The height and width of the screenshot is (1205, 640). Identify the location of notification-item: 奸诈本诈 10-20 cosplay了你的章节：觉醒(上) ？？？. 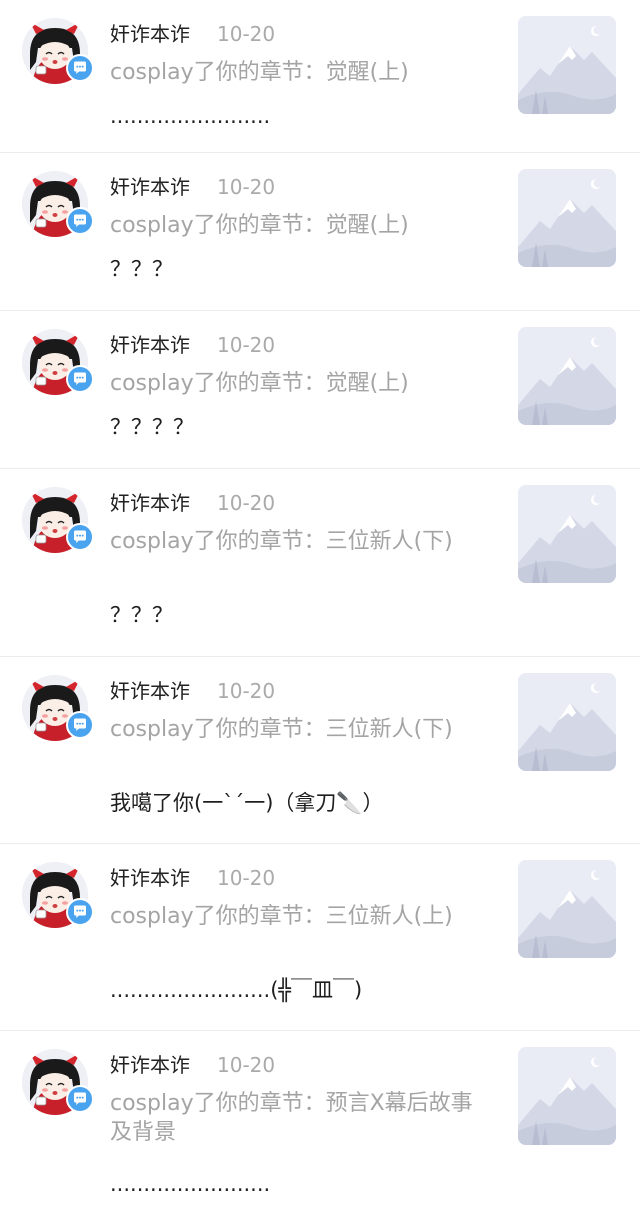
(320, 232).